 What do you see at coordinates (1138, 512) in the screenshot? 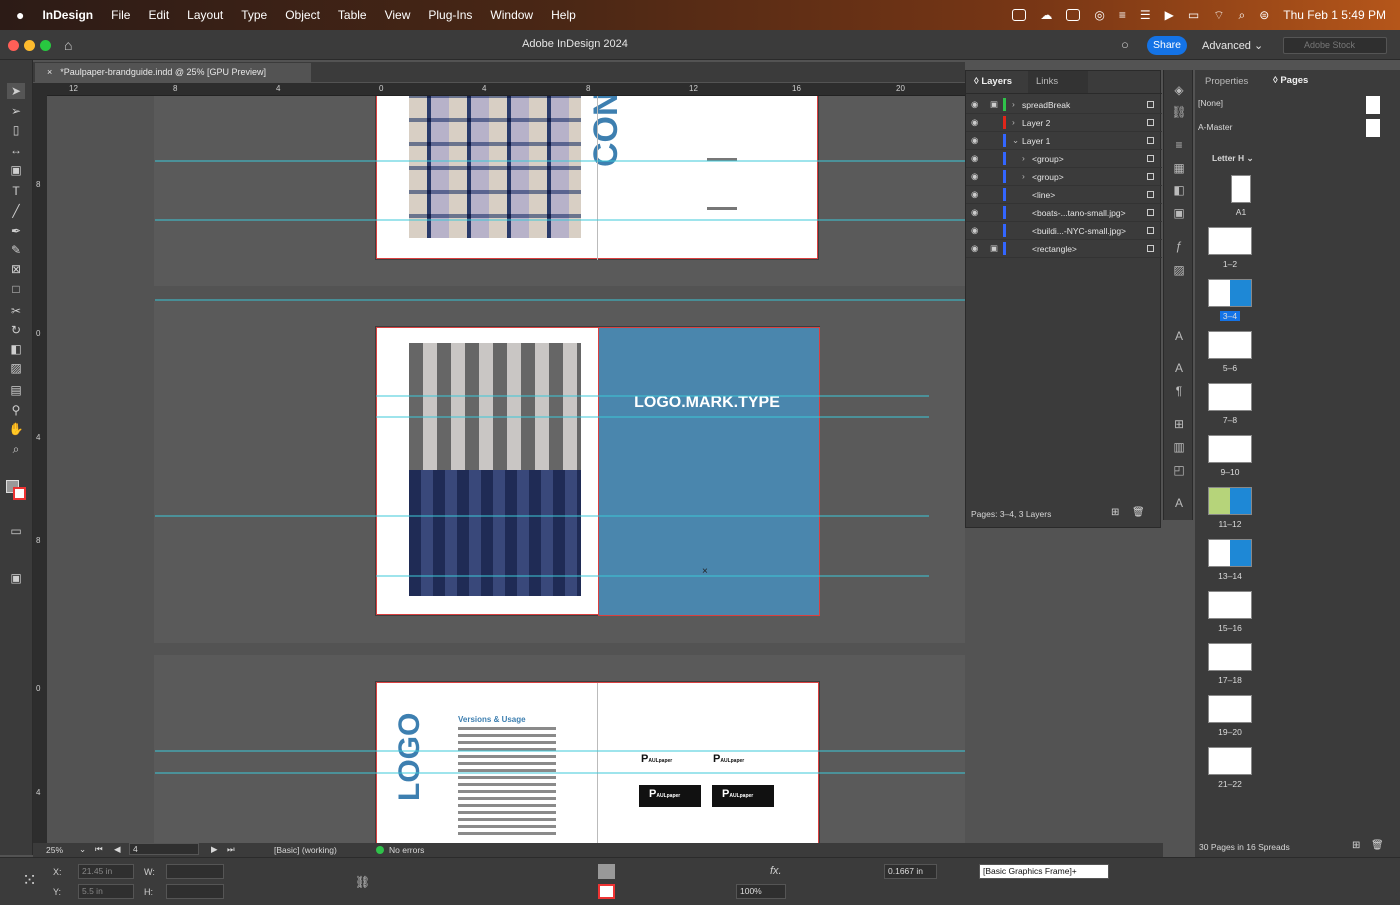
I see `trash-icon: 🗑` at bounding box center [1138, 512].